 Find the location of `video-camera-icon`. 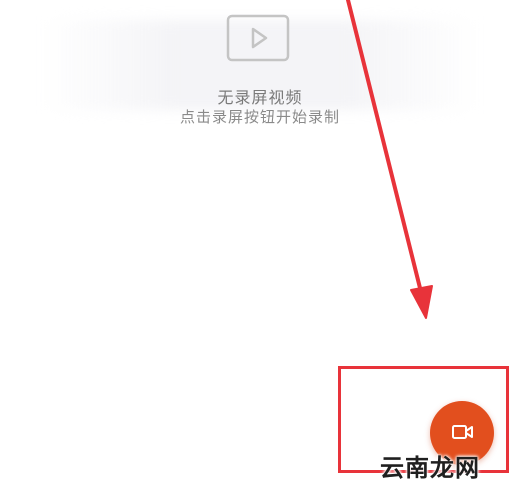

video-camera-icon is located at coordinates (463, 432).